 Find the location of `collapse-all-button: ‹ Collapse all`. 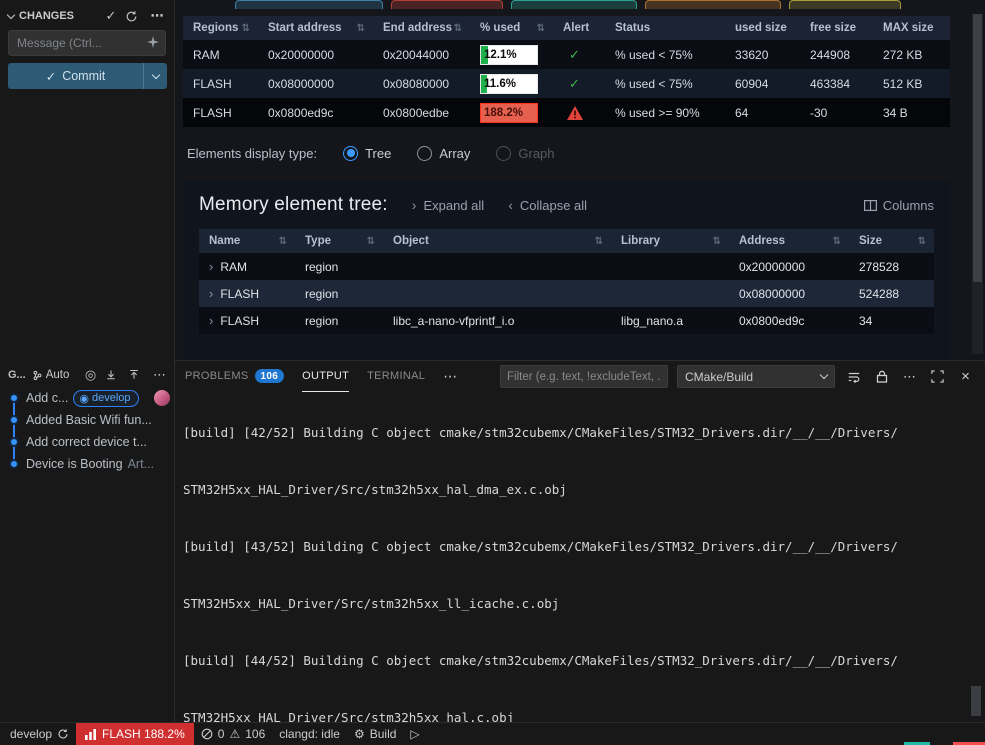

collapse-all-button: ‹ Collapse all is located at coordinates (547, 205).